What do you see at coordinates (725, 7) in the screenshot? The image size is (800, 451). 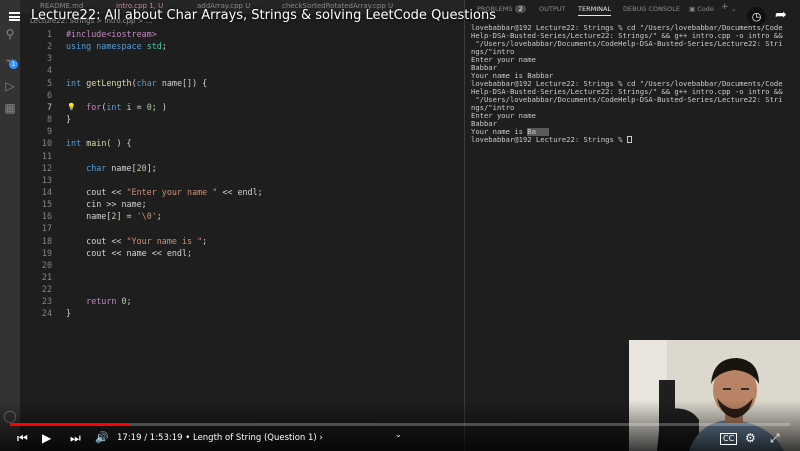 I see `add-terminal-icon: +` at bounding box center [725, 7].